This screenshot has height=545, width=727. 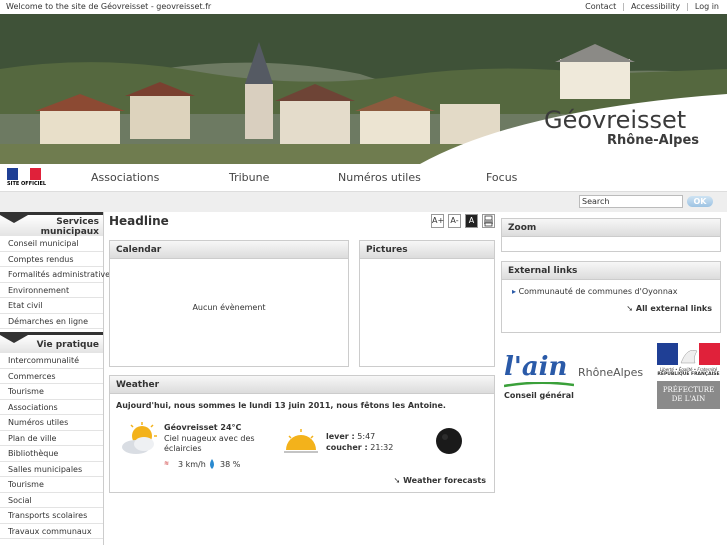 What do you see at coordinates (69, 227) in the screenshot?
I see `sidebar-section-title: Services municipaux` at bounding box center [69, 227].